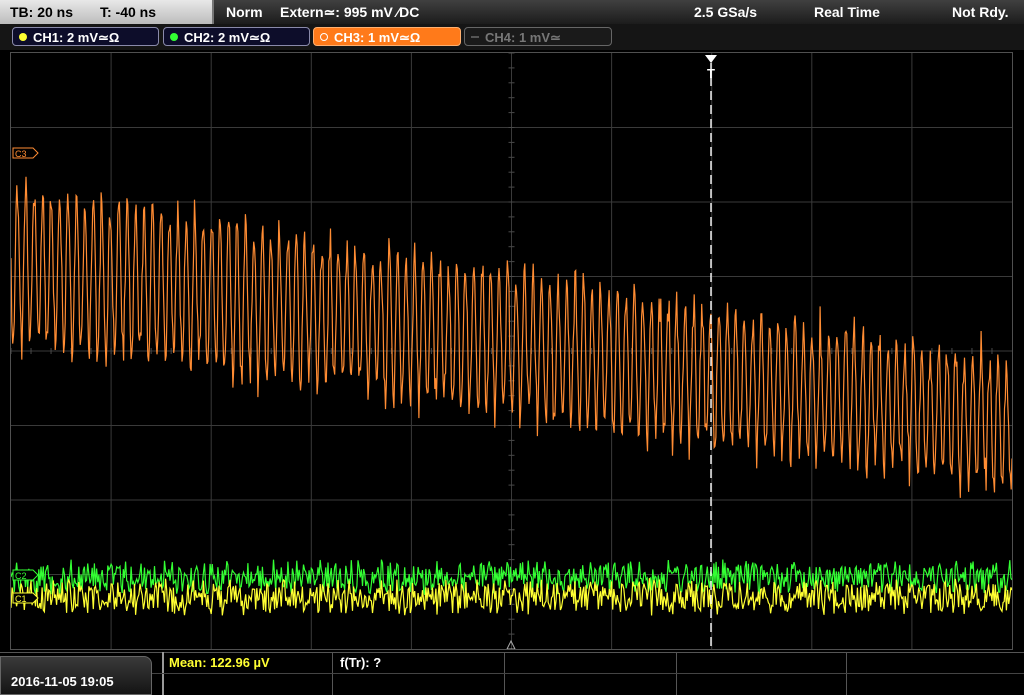 The image size is (1024, 695). I want to click on channel-4-label: CH4: 1 mV≃, so click(523, 37).